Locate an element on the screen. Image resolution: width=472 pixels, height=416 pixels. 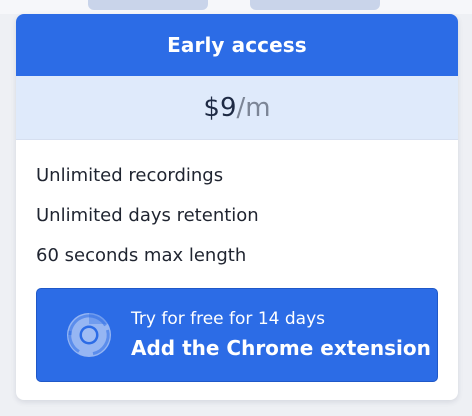
cta-subtitle: Try for free for 14 days is located at coordinates (228, 319).